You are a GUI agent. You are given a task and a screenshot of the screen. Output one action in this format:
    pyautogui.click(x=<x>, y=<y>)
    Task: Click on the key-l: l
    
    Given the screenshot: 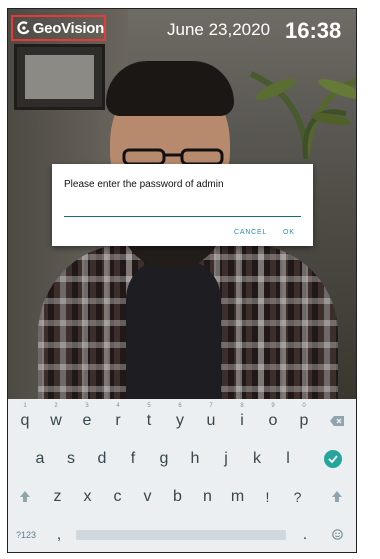 What is the action you would take?
    pyautogui.click(x=288, y=458)
    